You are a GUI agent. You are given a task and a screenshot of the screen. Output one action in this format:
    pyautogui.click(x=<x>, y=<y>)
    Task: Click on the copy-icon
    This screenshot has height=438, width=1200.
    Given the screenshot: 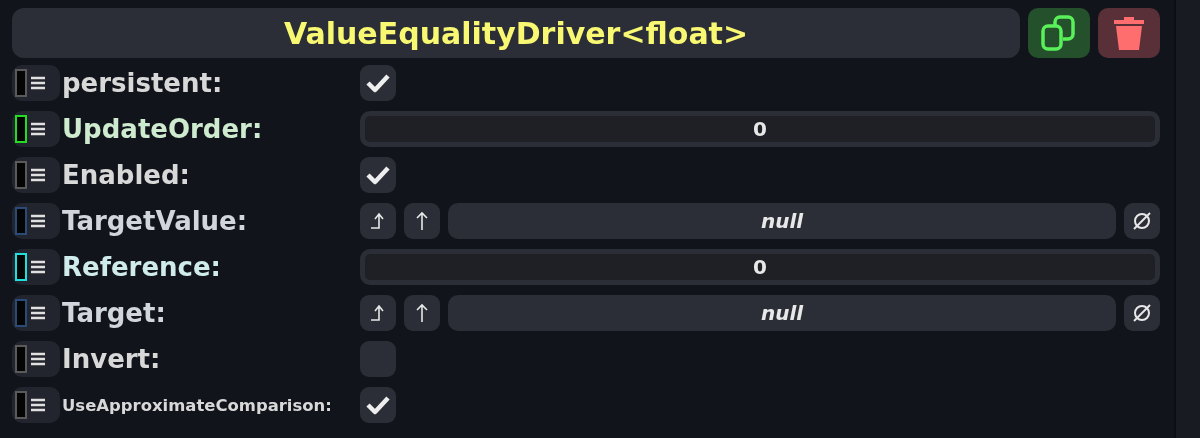 What is the action you would take?
    pyautogui.click(x=1059, y=33)
    